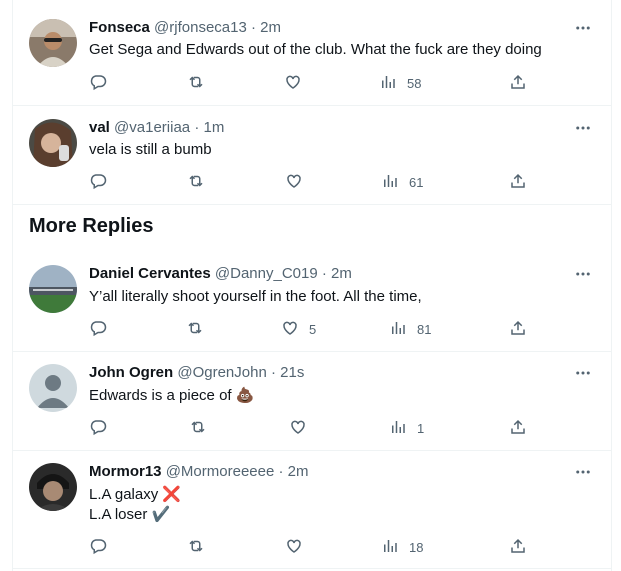  Describe the element at coordinates (424, 329) in the screenshot. I see `views-count: 81` at that location.